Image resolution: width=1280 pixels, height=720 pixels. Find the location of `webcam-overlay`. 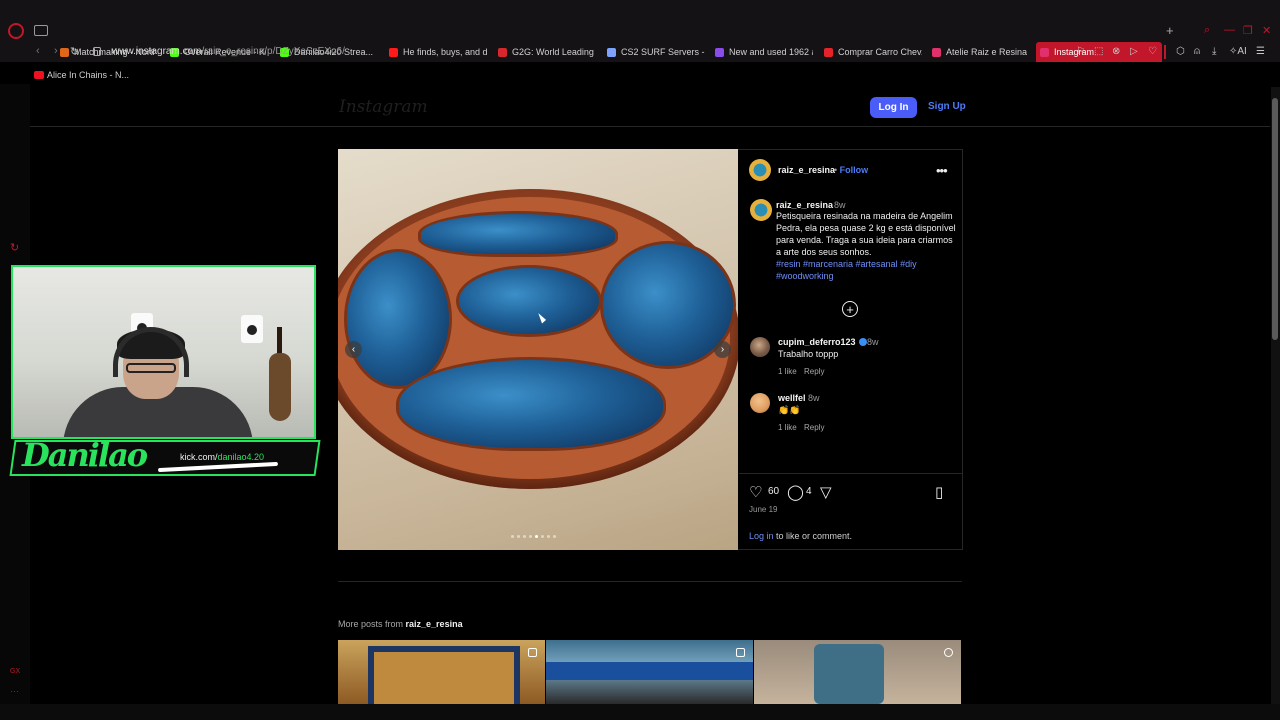

webcam-overlay is located at coordinates (163, 352).